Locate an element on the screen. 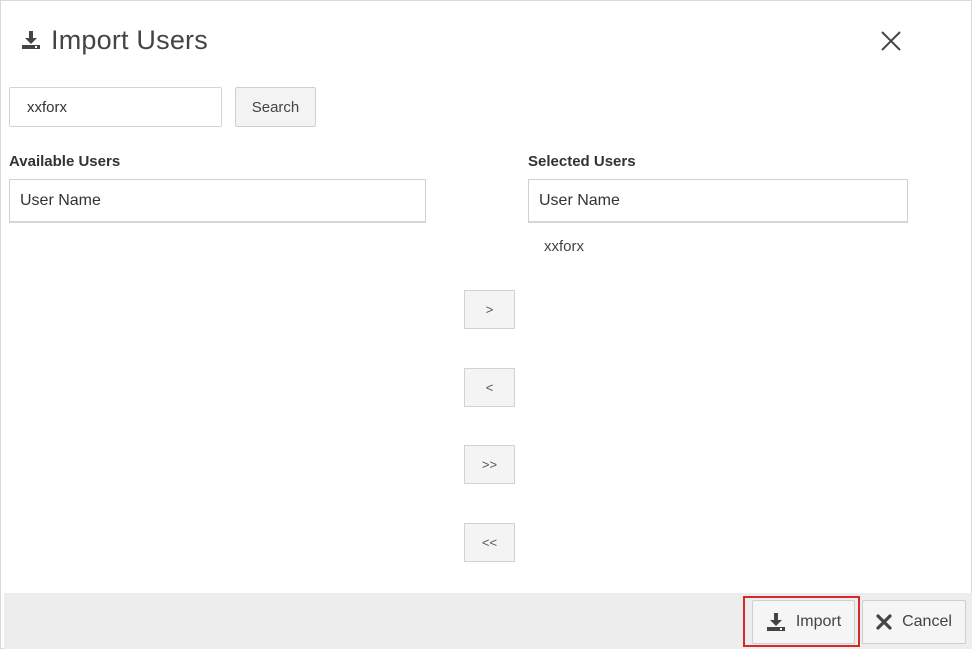 The height and width of the screenshot is (649, 972). selected-users-label: Selected Users is located at coordinates (582, 161).